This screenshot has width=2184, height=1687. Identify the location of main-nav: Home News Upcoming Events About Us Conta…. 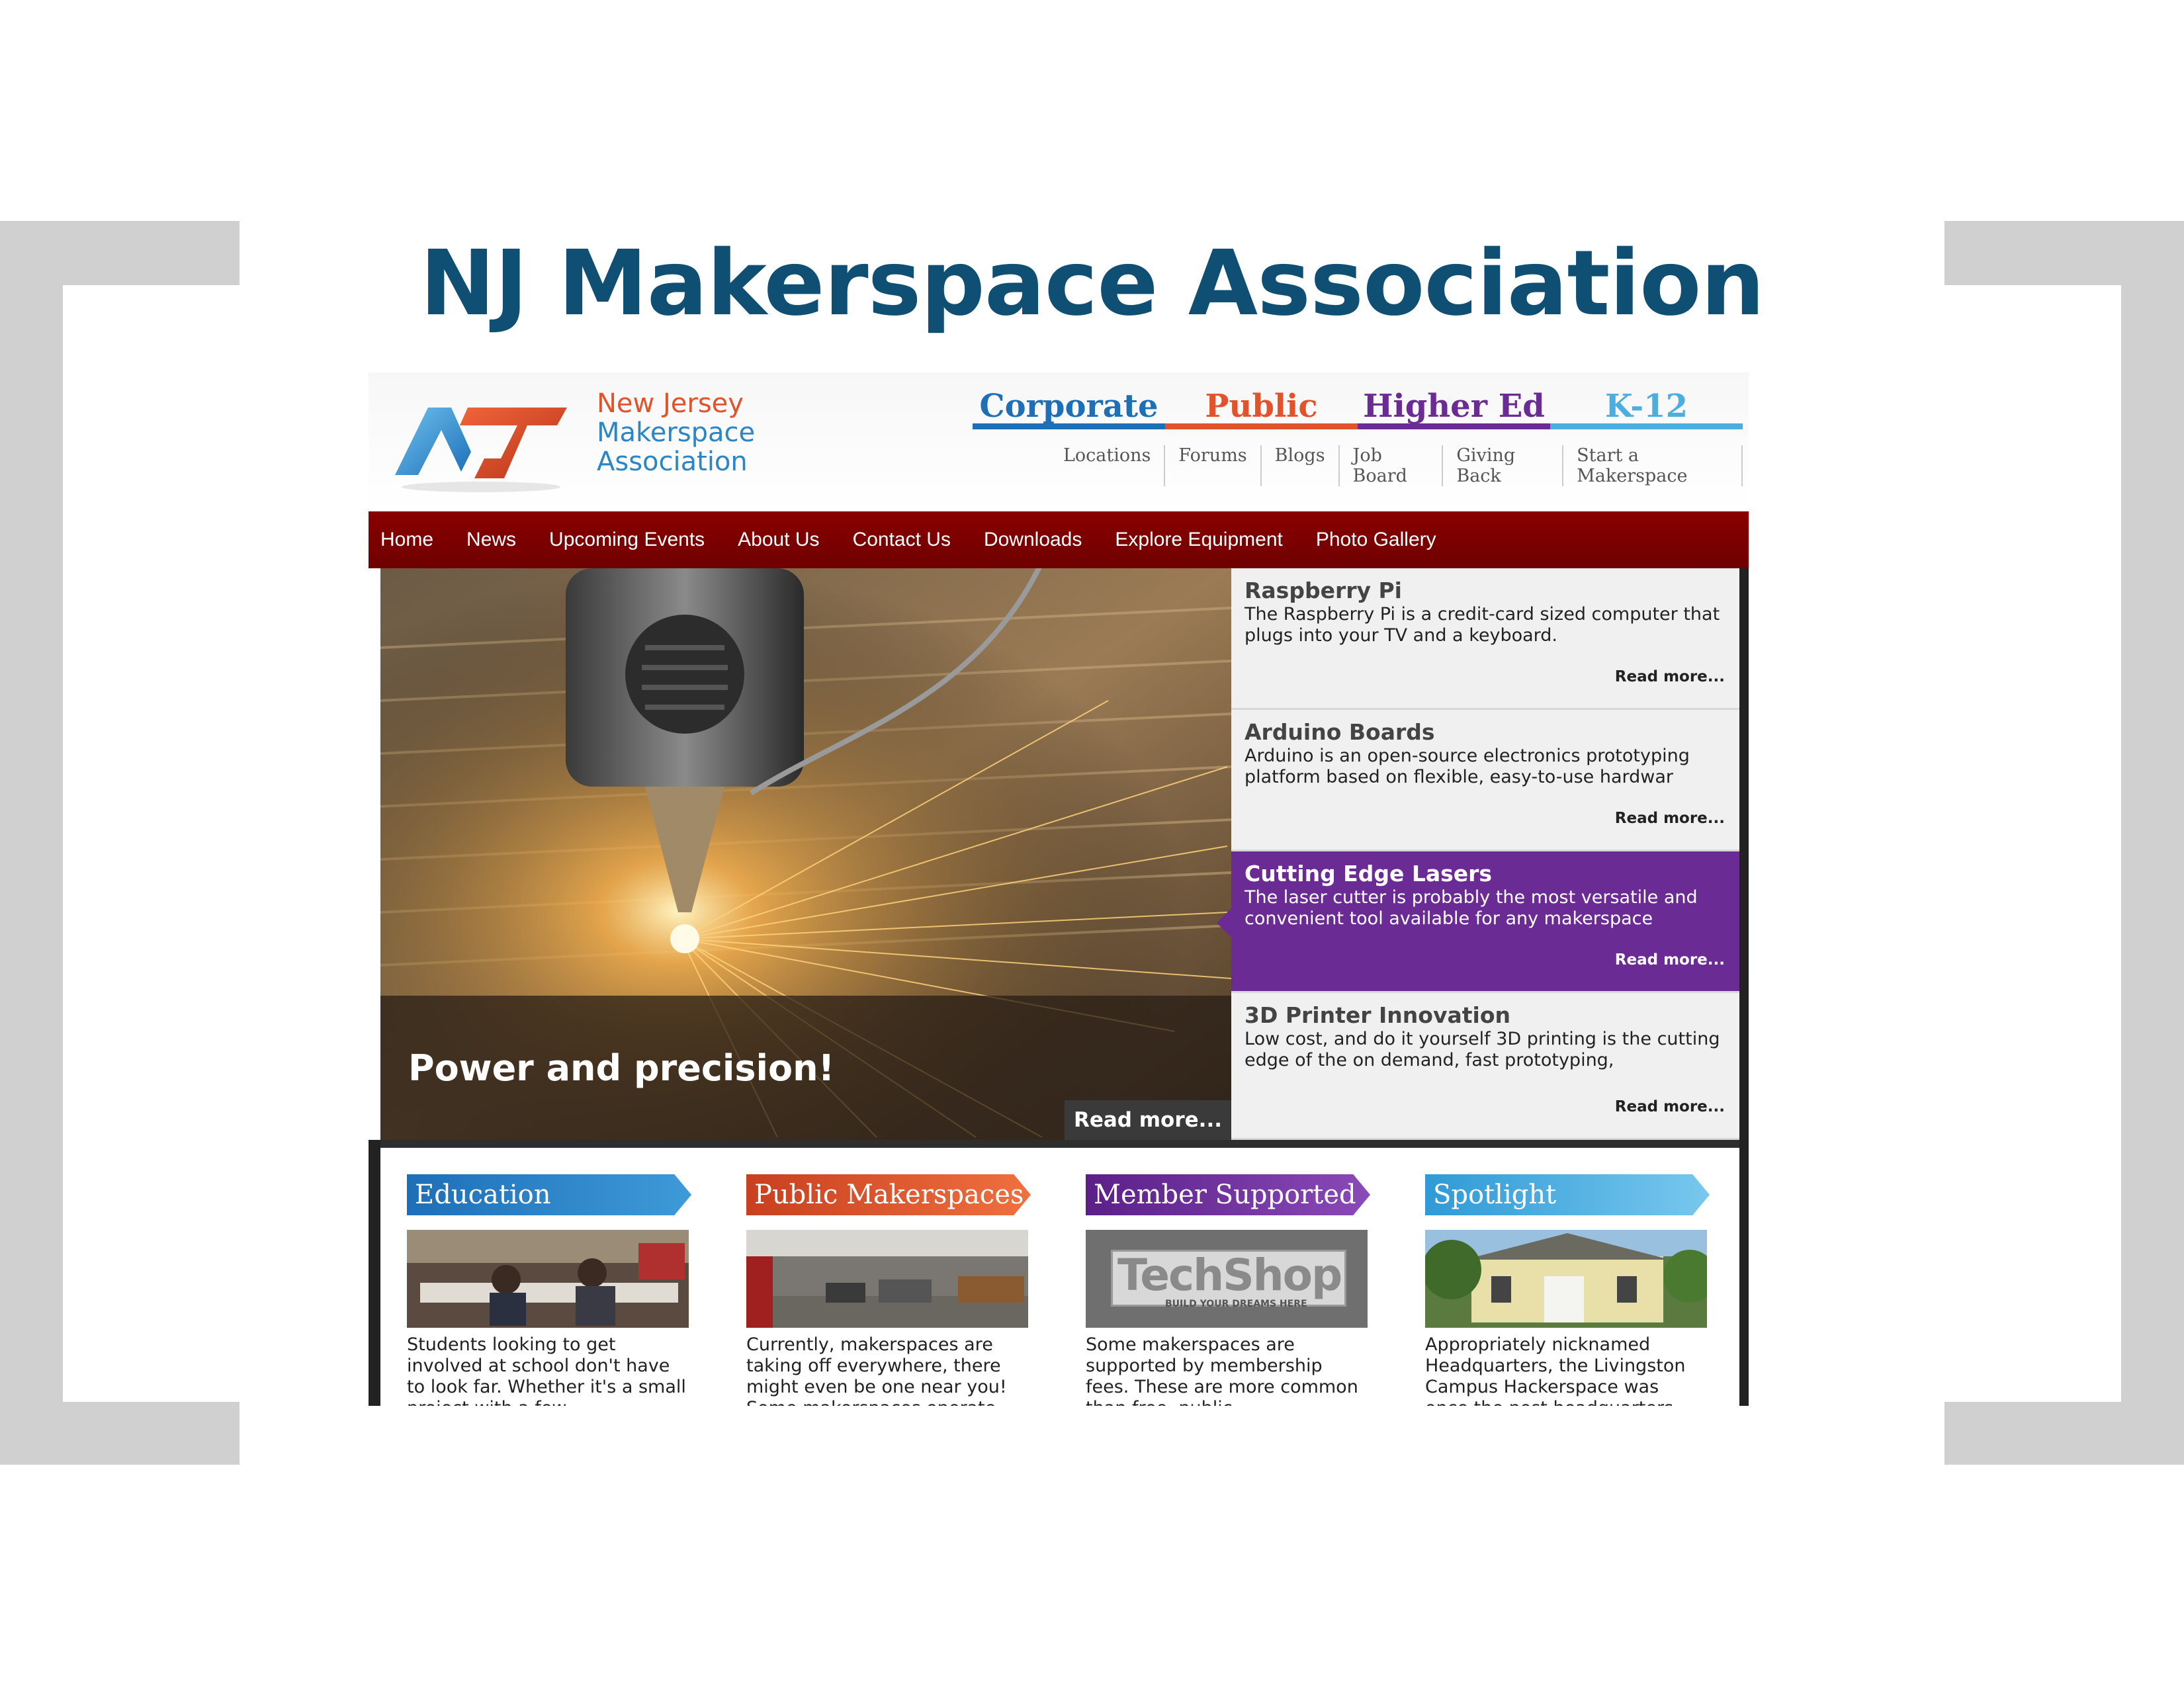
(1059, 539).